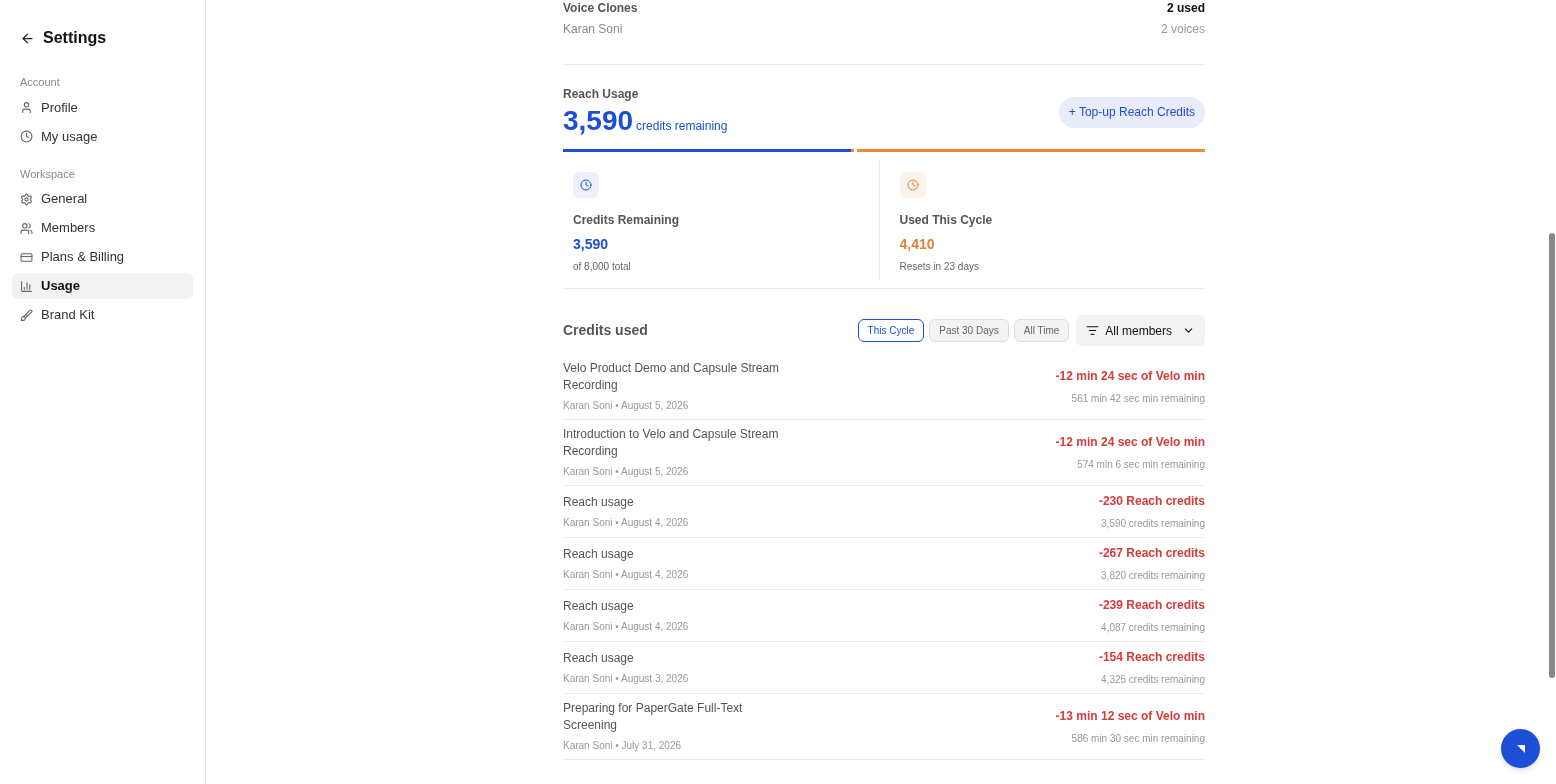  What do you see at coordinates (102, 107) in the screenshot?
I see `sidebar-item: Profile` at bounding box center [102, 107].